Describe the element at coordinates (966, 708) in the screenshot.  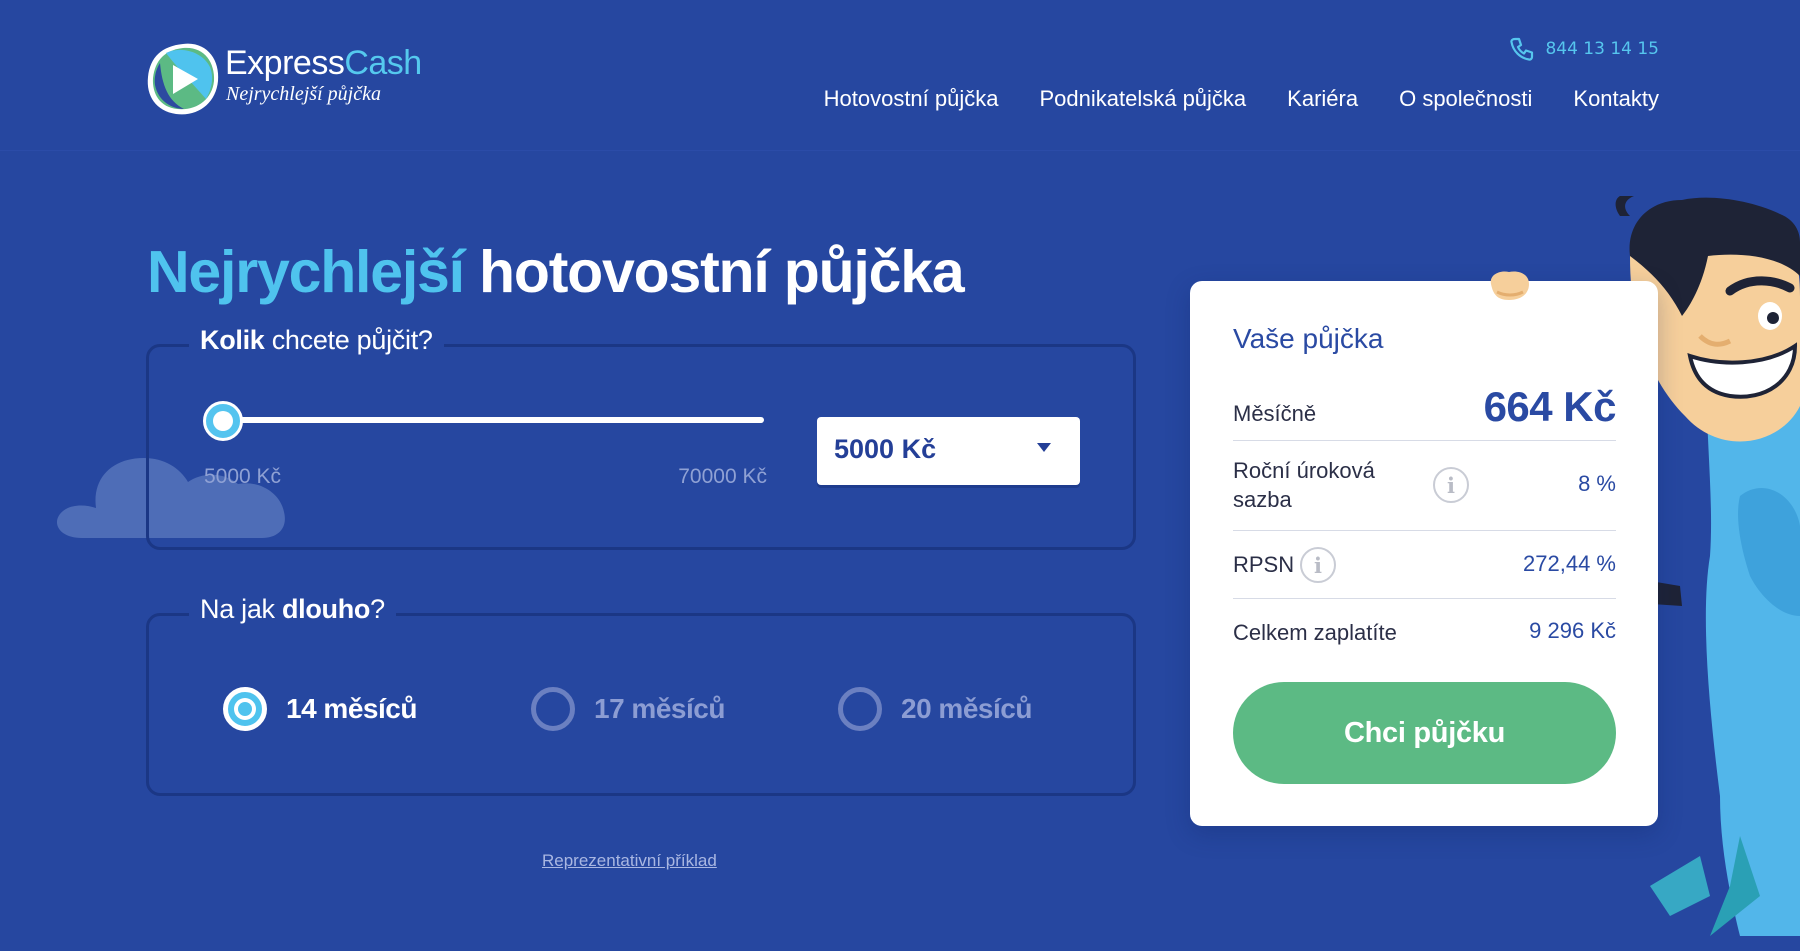
I see `term-option-label: 20 měsíců` at that location.